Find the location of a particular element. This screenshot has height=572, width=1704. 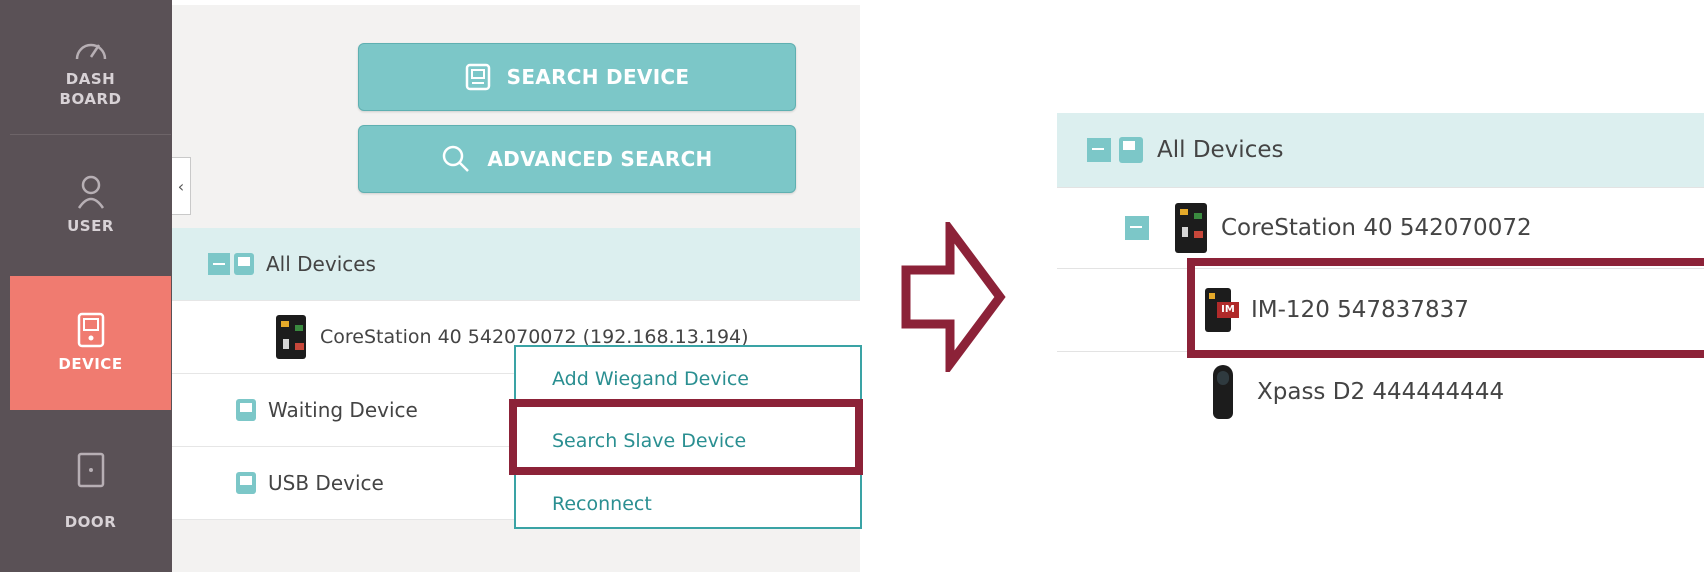

advanced-search-button: ADVANCED SEARCH is located at coordinates (577, 159).